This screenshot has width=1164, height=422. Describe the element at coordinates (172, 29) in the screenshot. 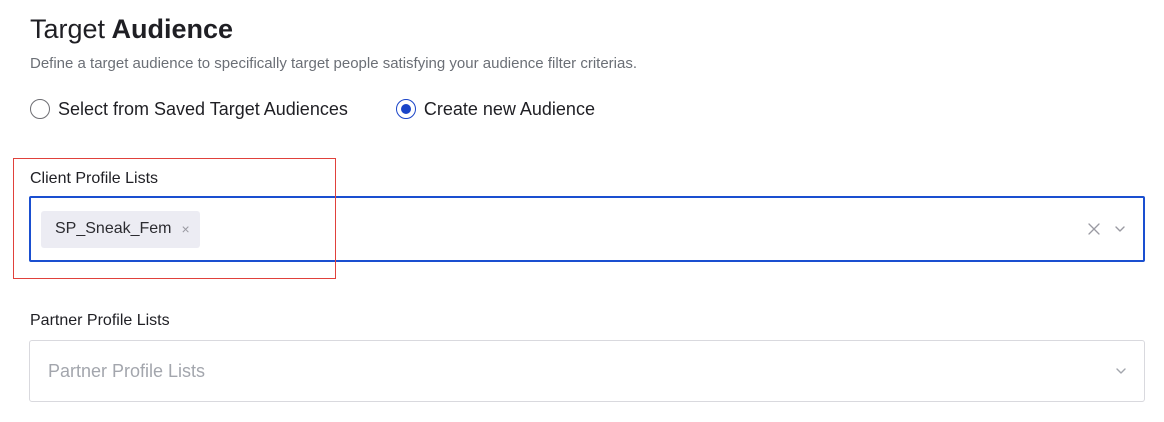

I see `title-bold-part: Audience` at that location.